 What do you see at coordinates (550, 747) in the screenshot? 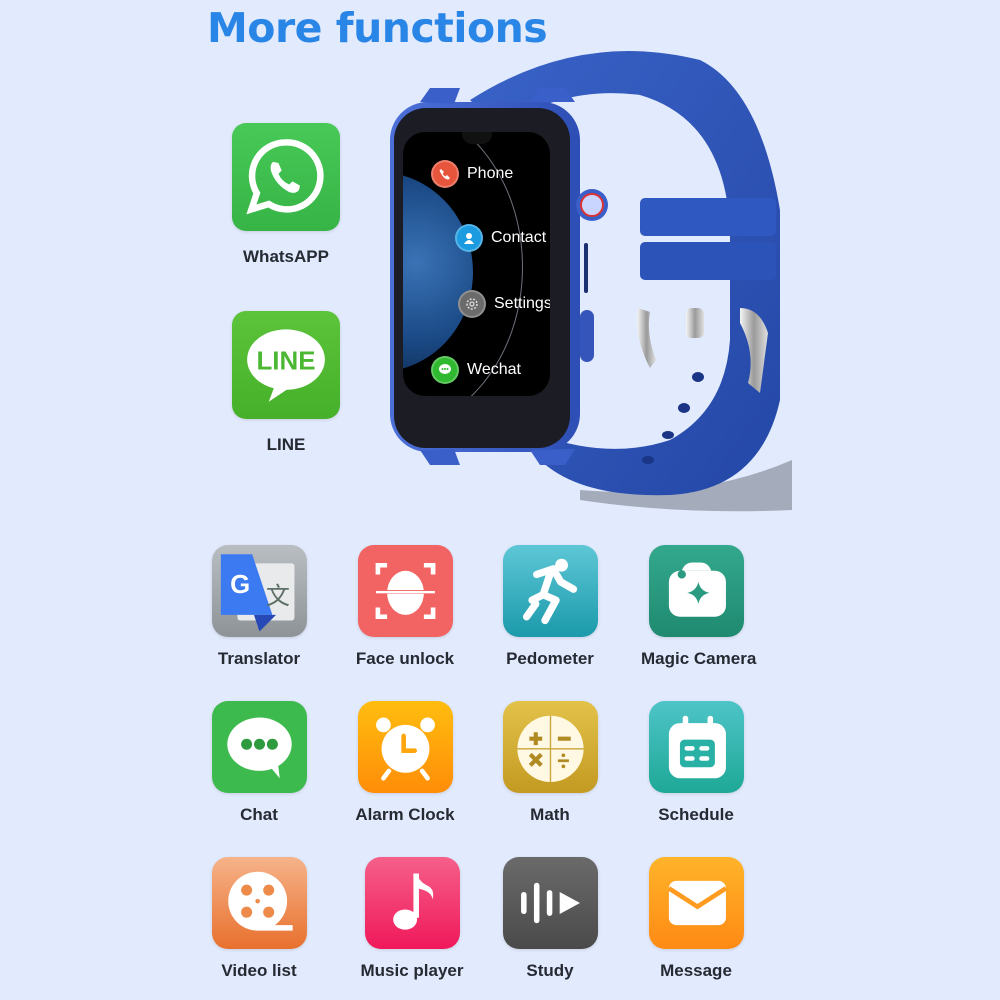
I see `math-icon` at bounding box center [550, 747].